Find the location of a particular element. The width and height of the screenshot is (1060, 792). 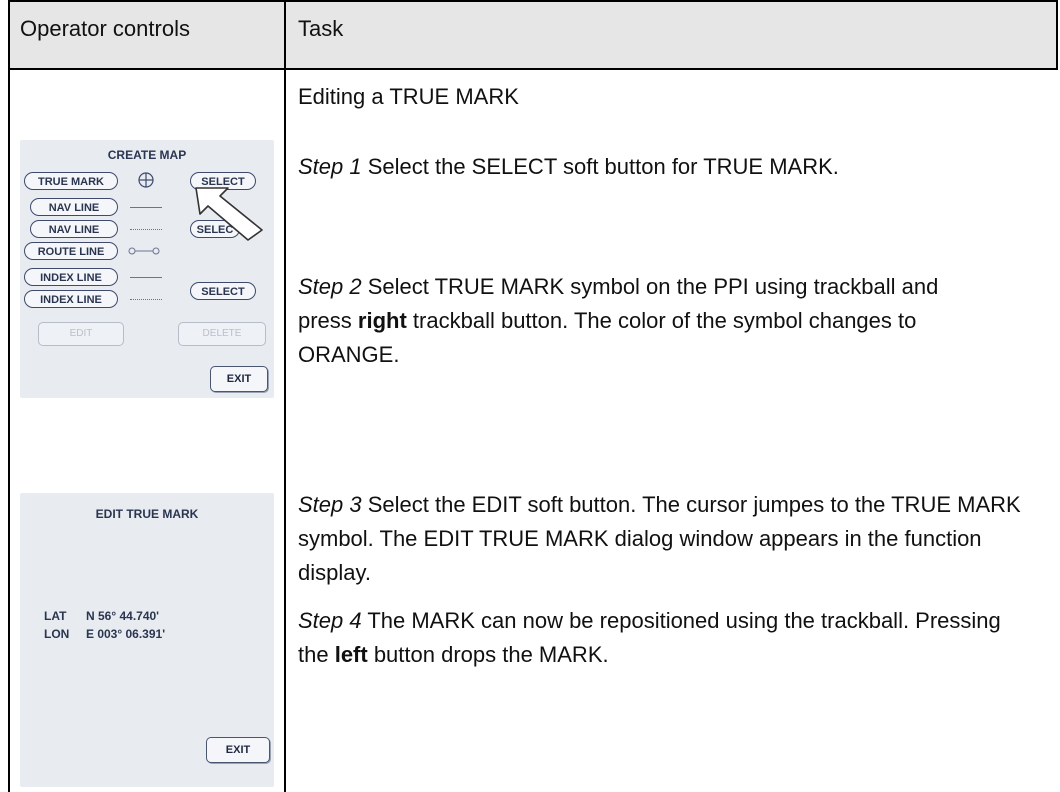

index-line-2-button: INDEX LINE is located at coordinates (71, 299).